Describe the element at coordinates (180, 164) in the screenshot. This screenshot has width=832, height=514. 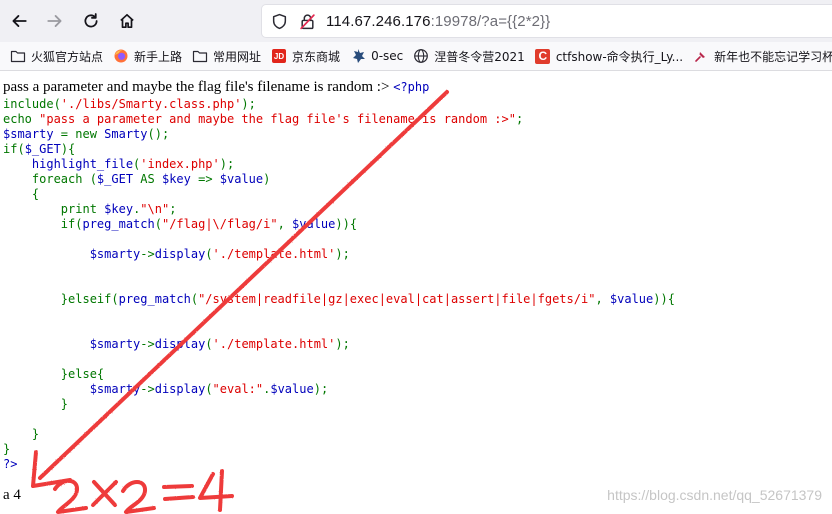
I see `code-token: 'index.php'` at that location.